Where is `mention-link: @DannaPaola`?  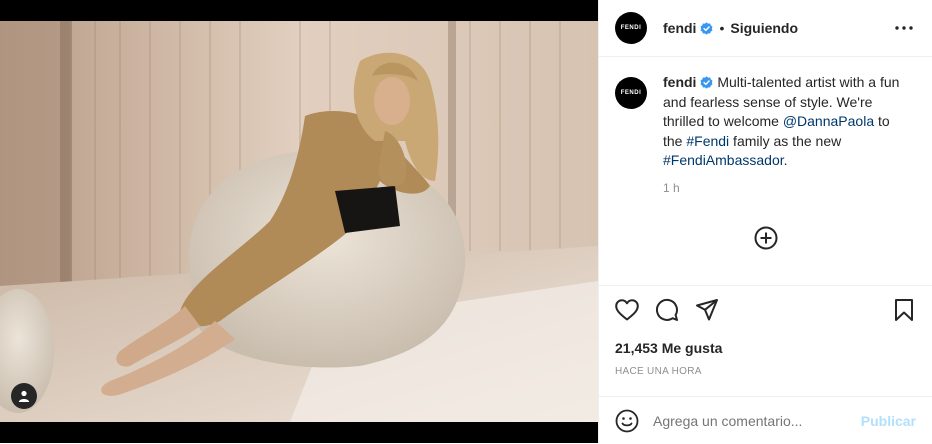 mention-link: @DannaPaola is located at coordinates (828, 121).